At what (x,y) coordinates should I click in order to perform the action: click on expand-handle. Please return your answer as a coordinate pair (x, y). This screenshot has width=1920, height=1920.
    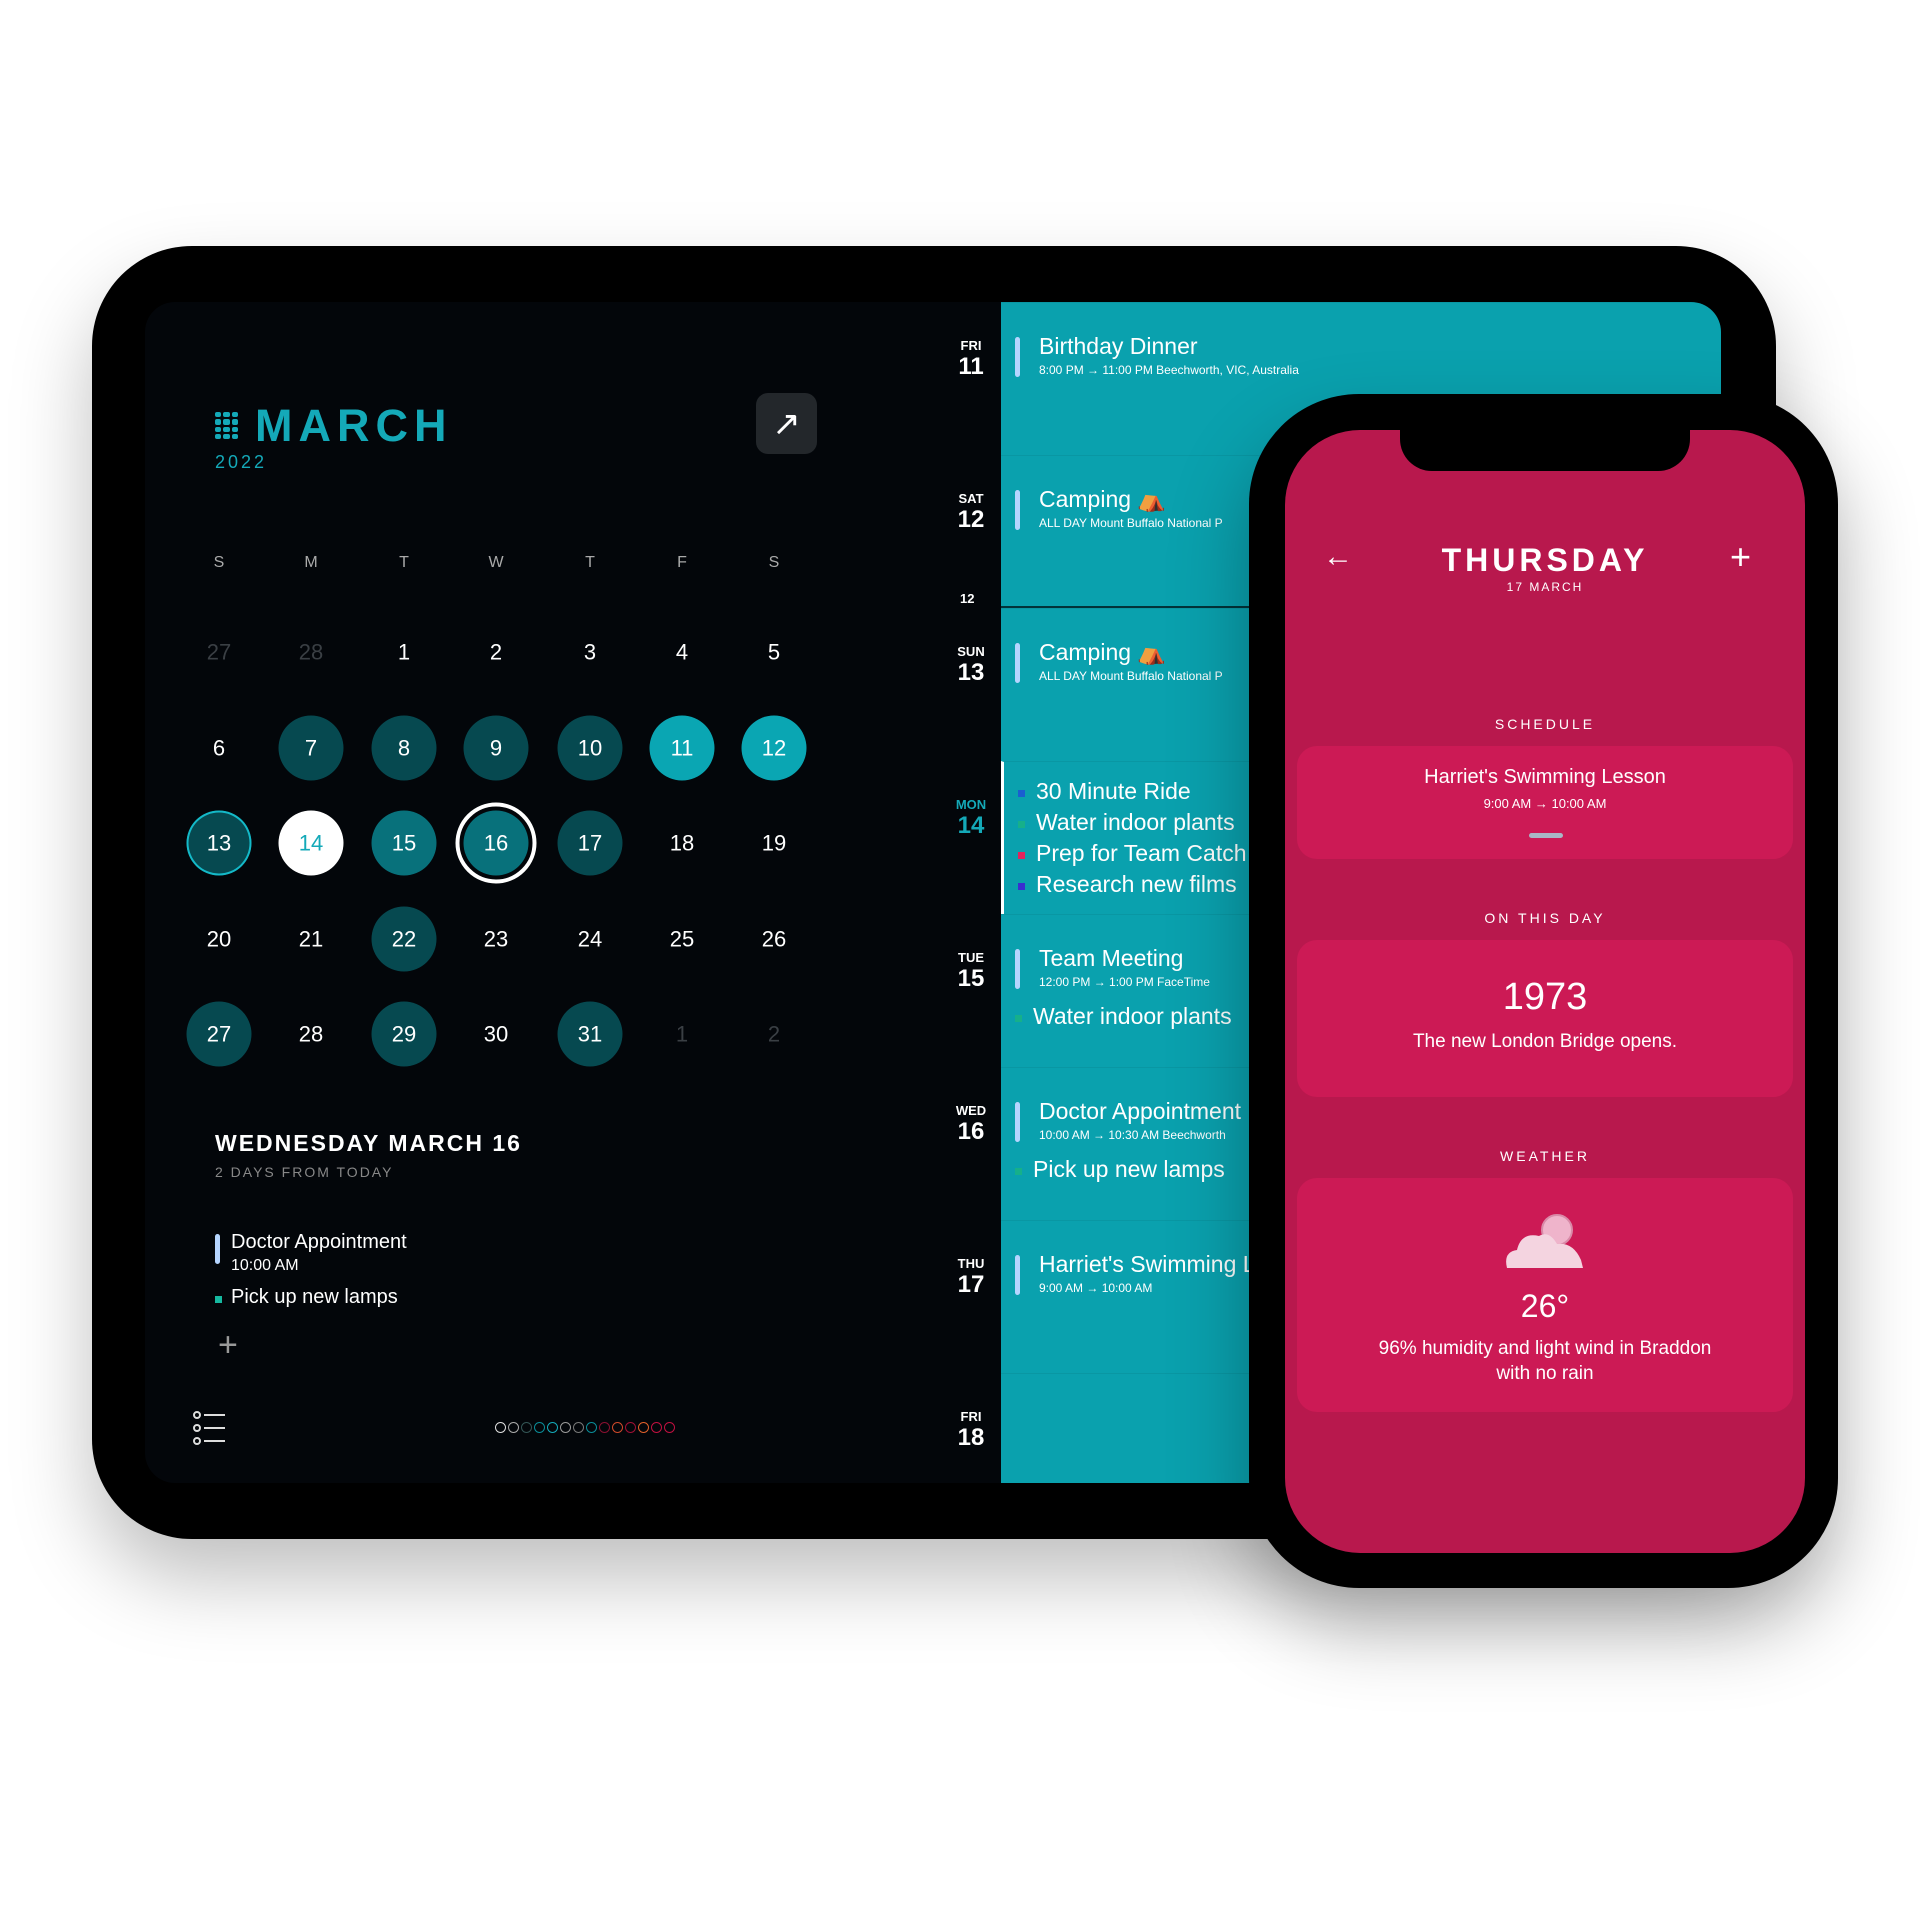
    Looking at the image, I should click on (1546, 835).